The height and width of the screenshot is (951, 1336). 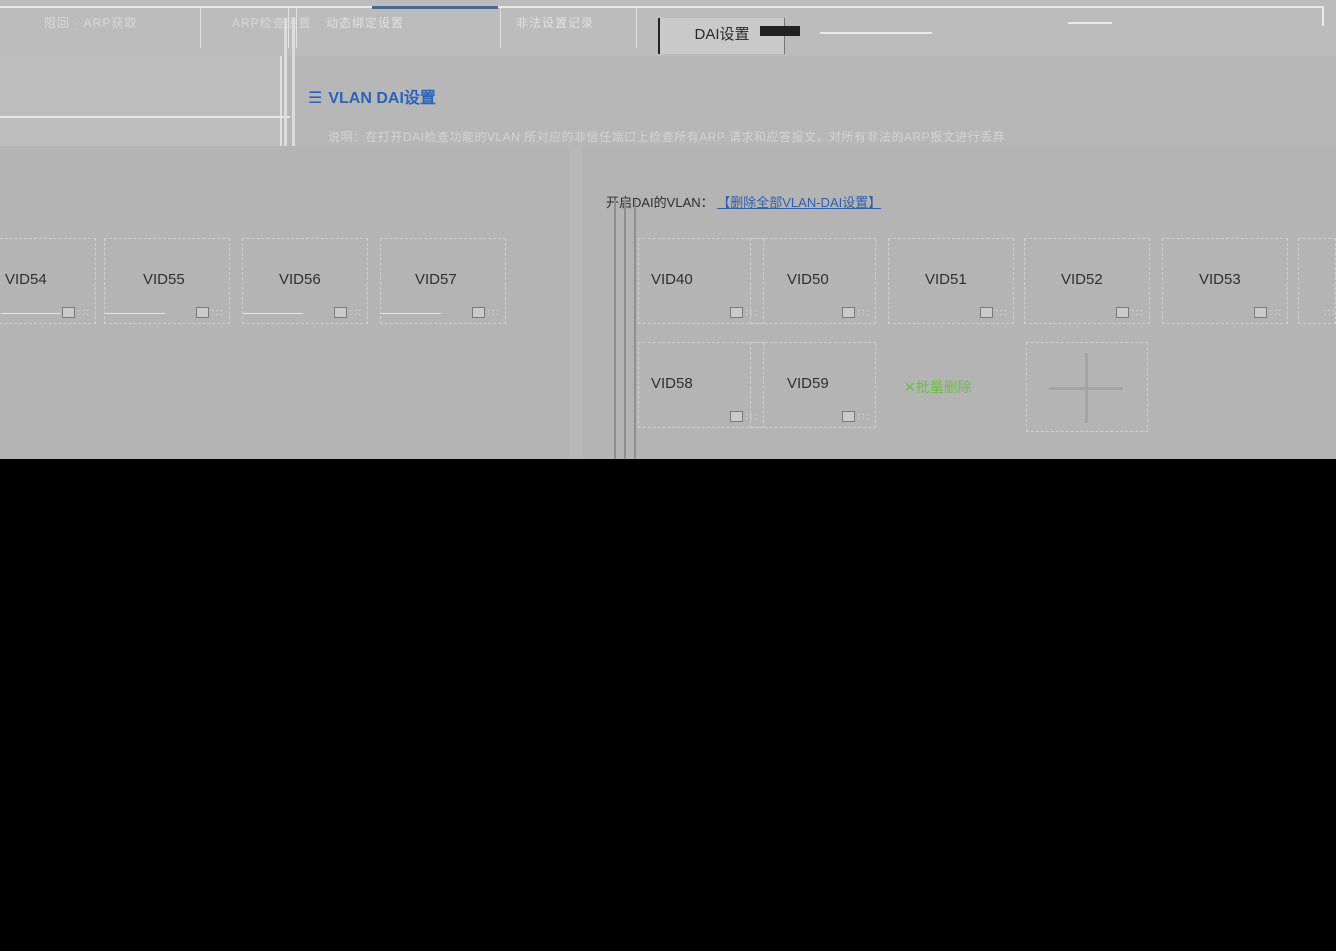 What do you see at coordinates (436, 279) in the screenshot?
I see `vid-label: VID57` at bounding box center [436, 279].